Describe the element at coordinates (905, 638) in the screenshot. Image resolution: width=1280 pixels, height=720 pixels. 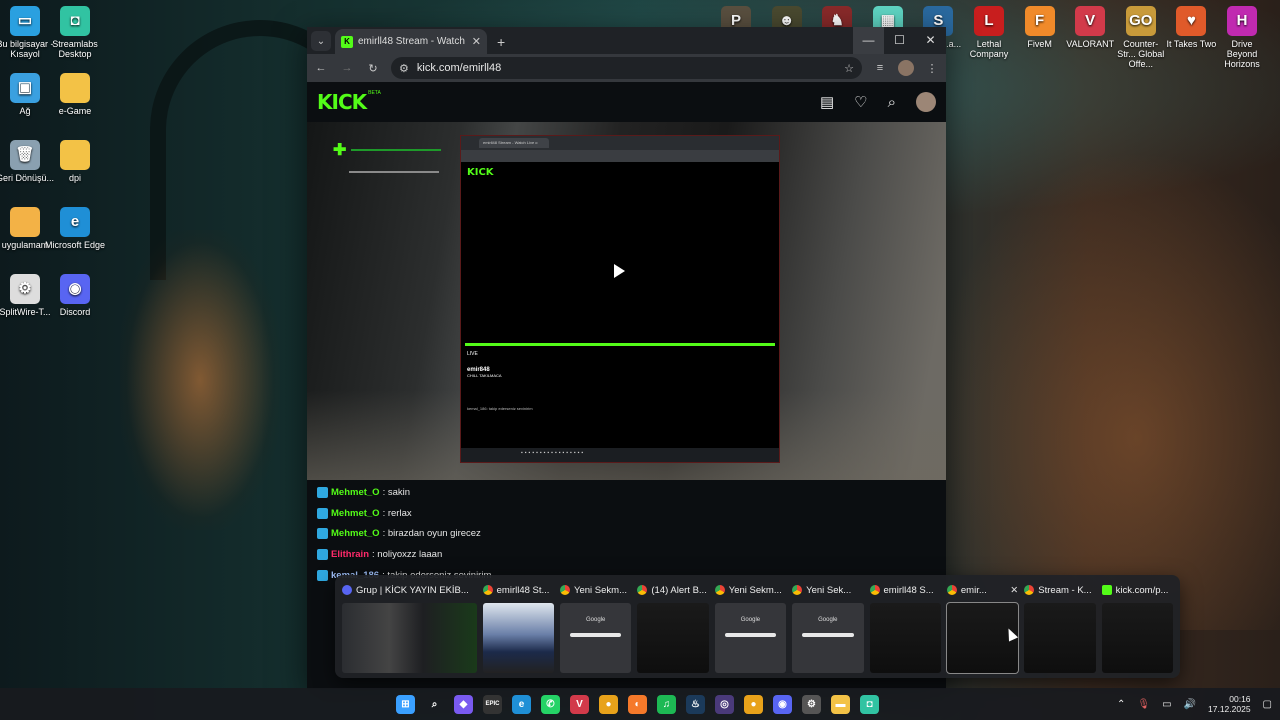
I see `thumbnail-preview` at that location.